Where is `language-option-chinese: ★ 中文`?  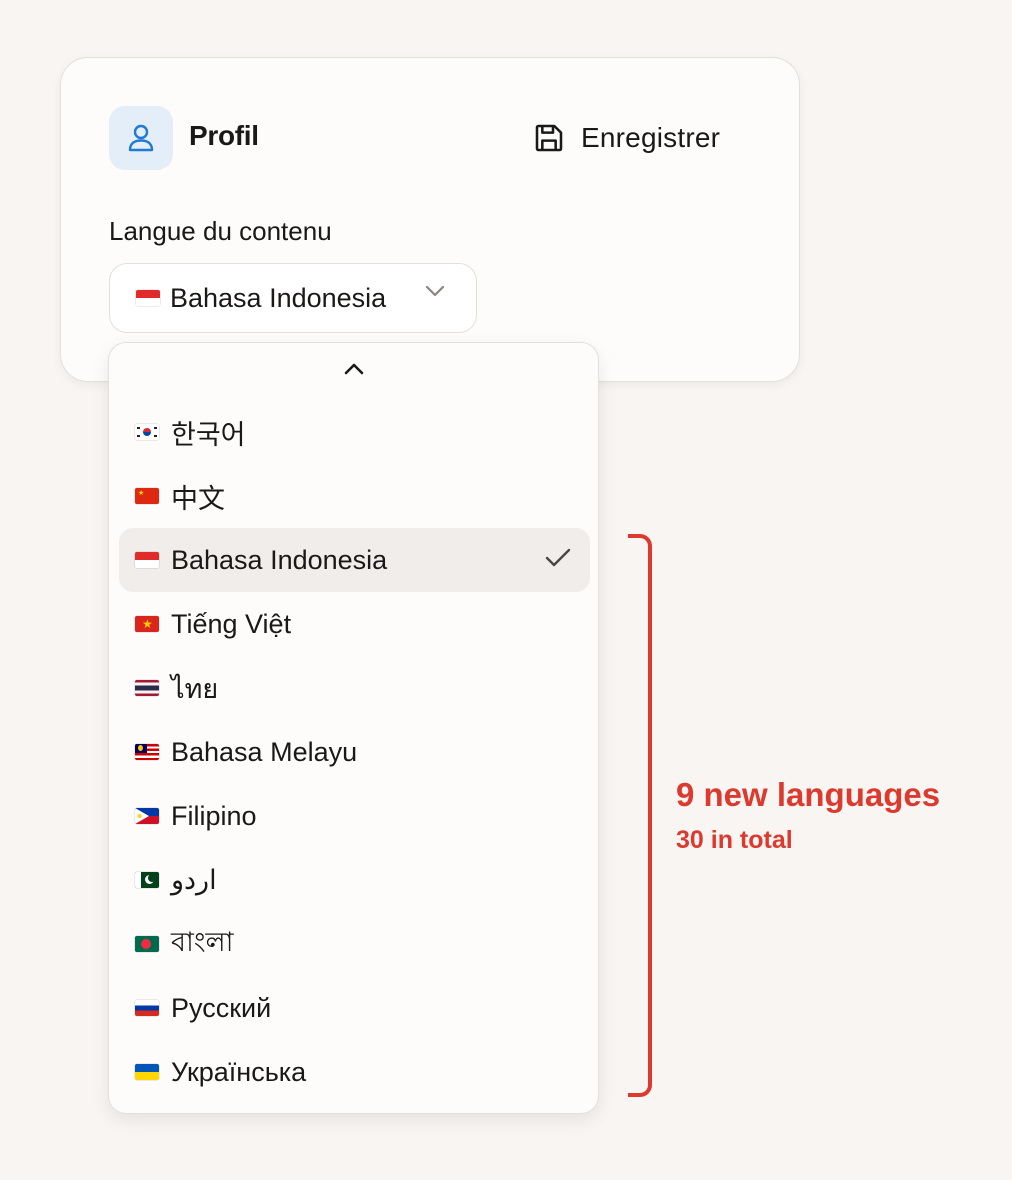
language-option-chinese: ★ 中文 is located at coordinates (354, 496).